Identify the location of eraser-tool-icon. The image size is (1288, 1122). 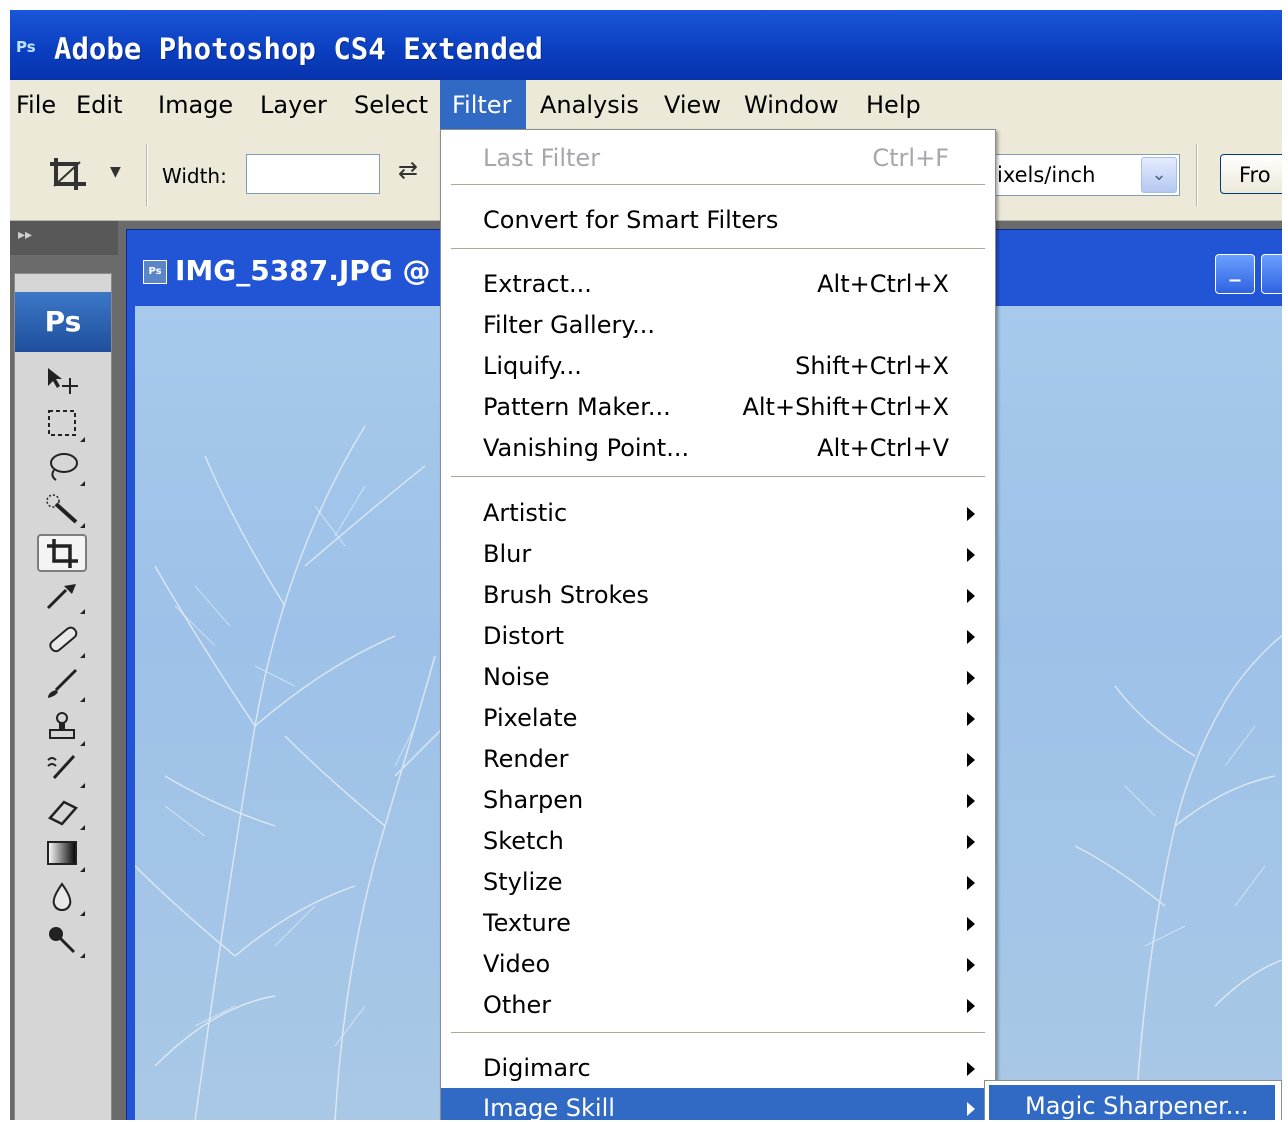
(62, 813).